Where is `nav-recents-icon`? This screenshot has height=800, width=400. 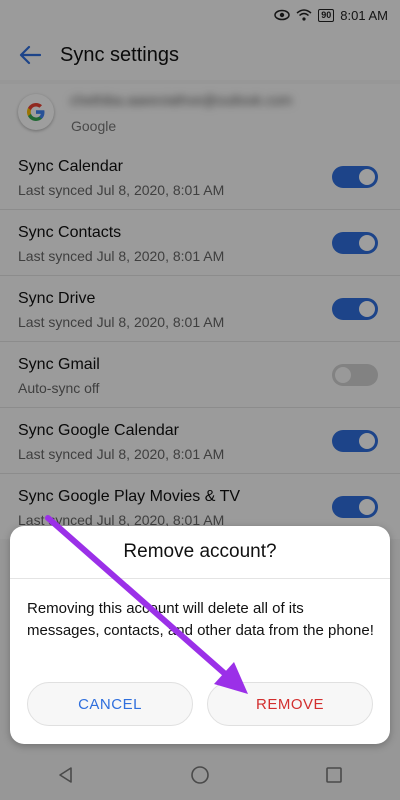 nav-recents-icon is located at coordinates (334, 777).